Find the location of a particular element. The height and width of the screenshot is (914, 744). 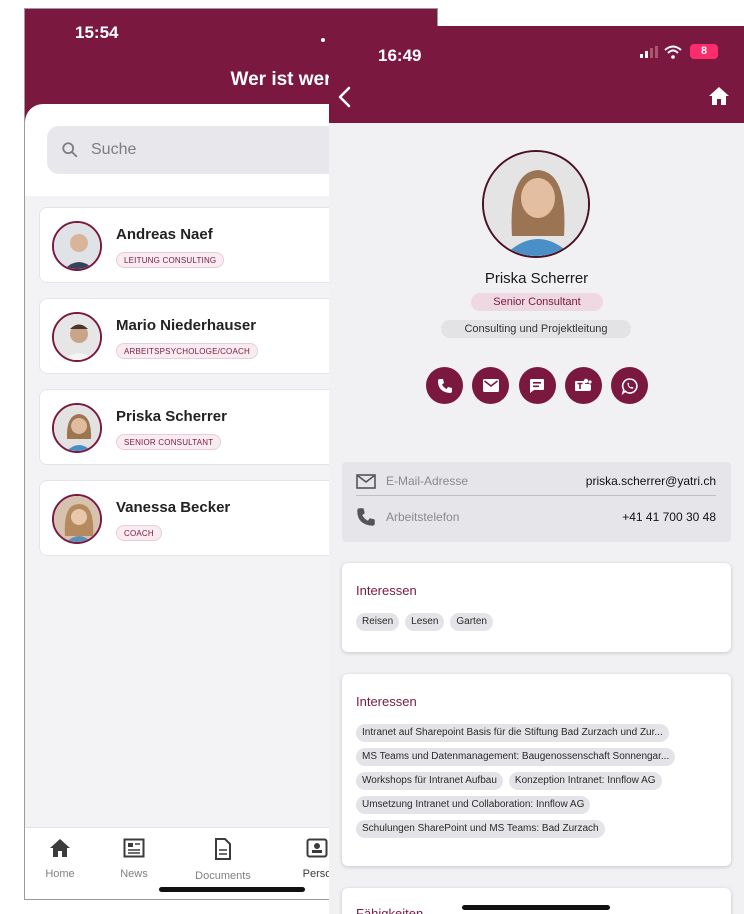

contact-actions is located at coordinates (537, 385).